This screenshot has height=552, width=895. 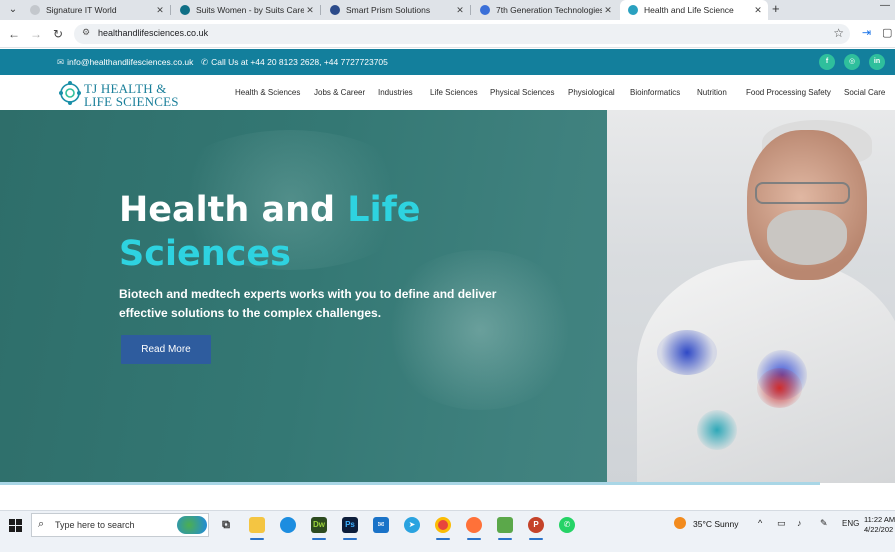 What do you see at coordinates (879, 529) in the screenshot?
I see `clock-date: 4/22/202` at bounding box center [879, 529].